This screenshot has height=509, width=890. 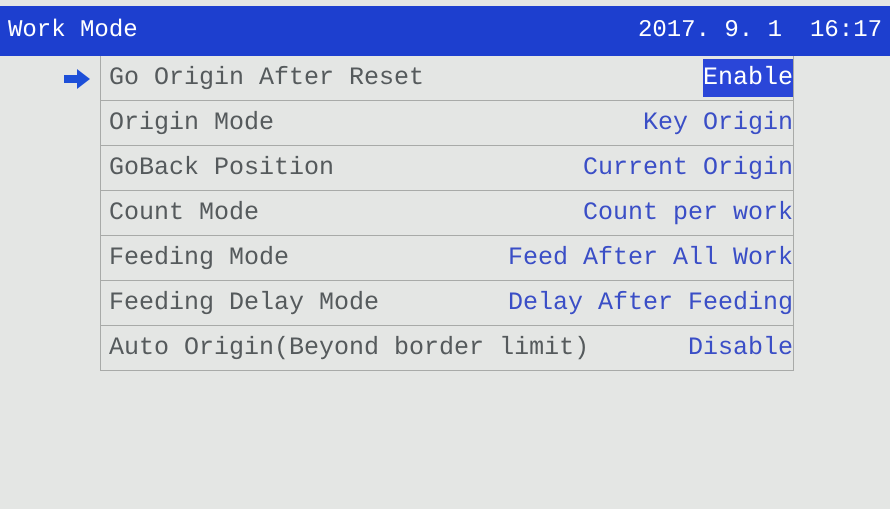 I want to click on settings-row: Auto Origin(Beyond border limit) Disable, so click(x=447, y=348).